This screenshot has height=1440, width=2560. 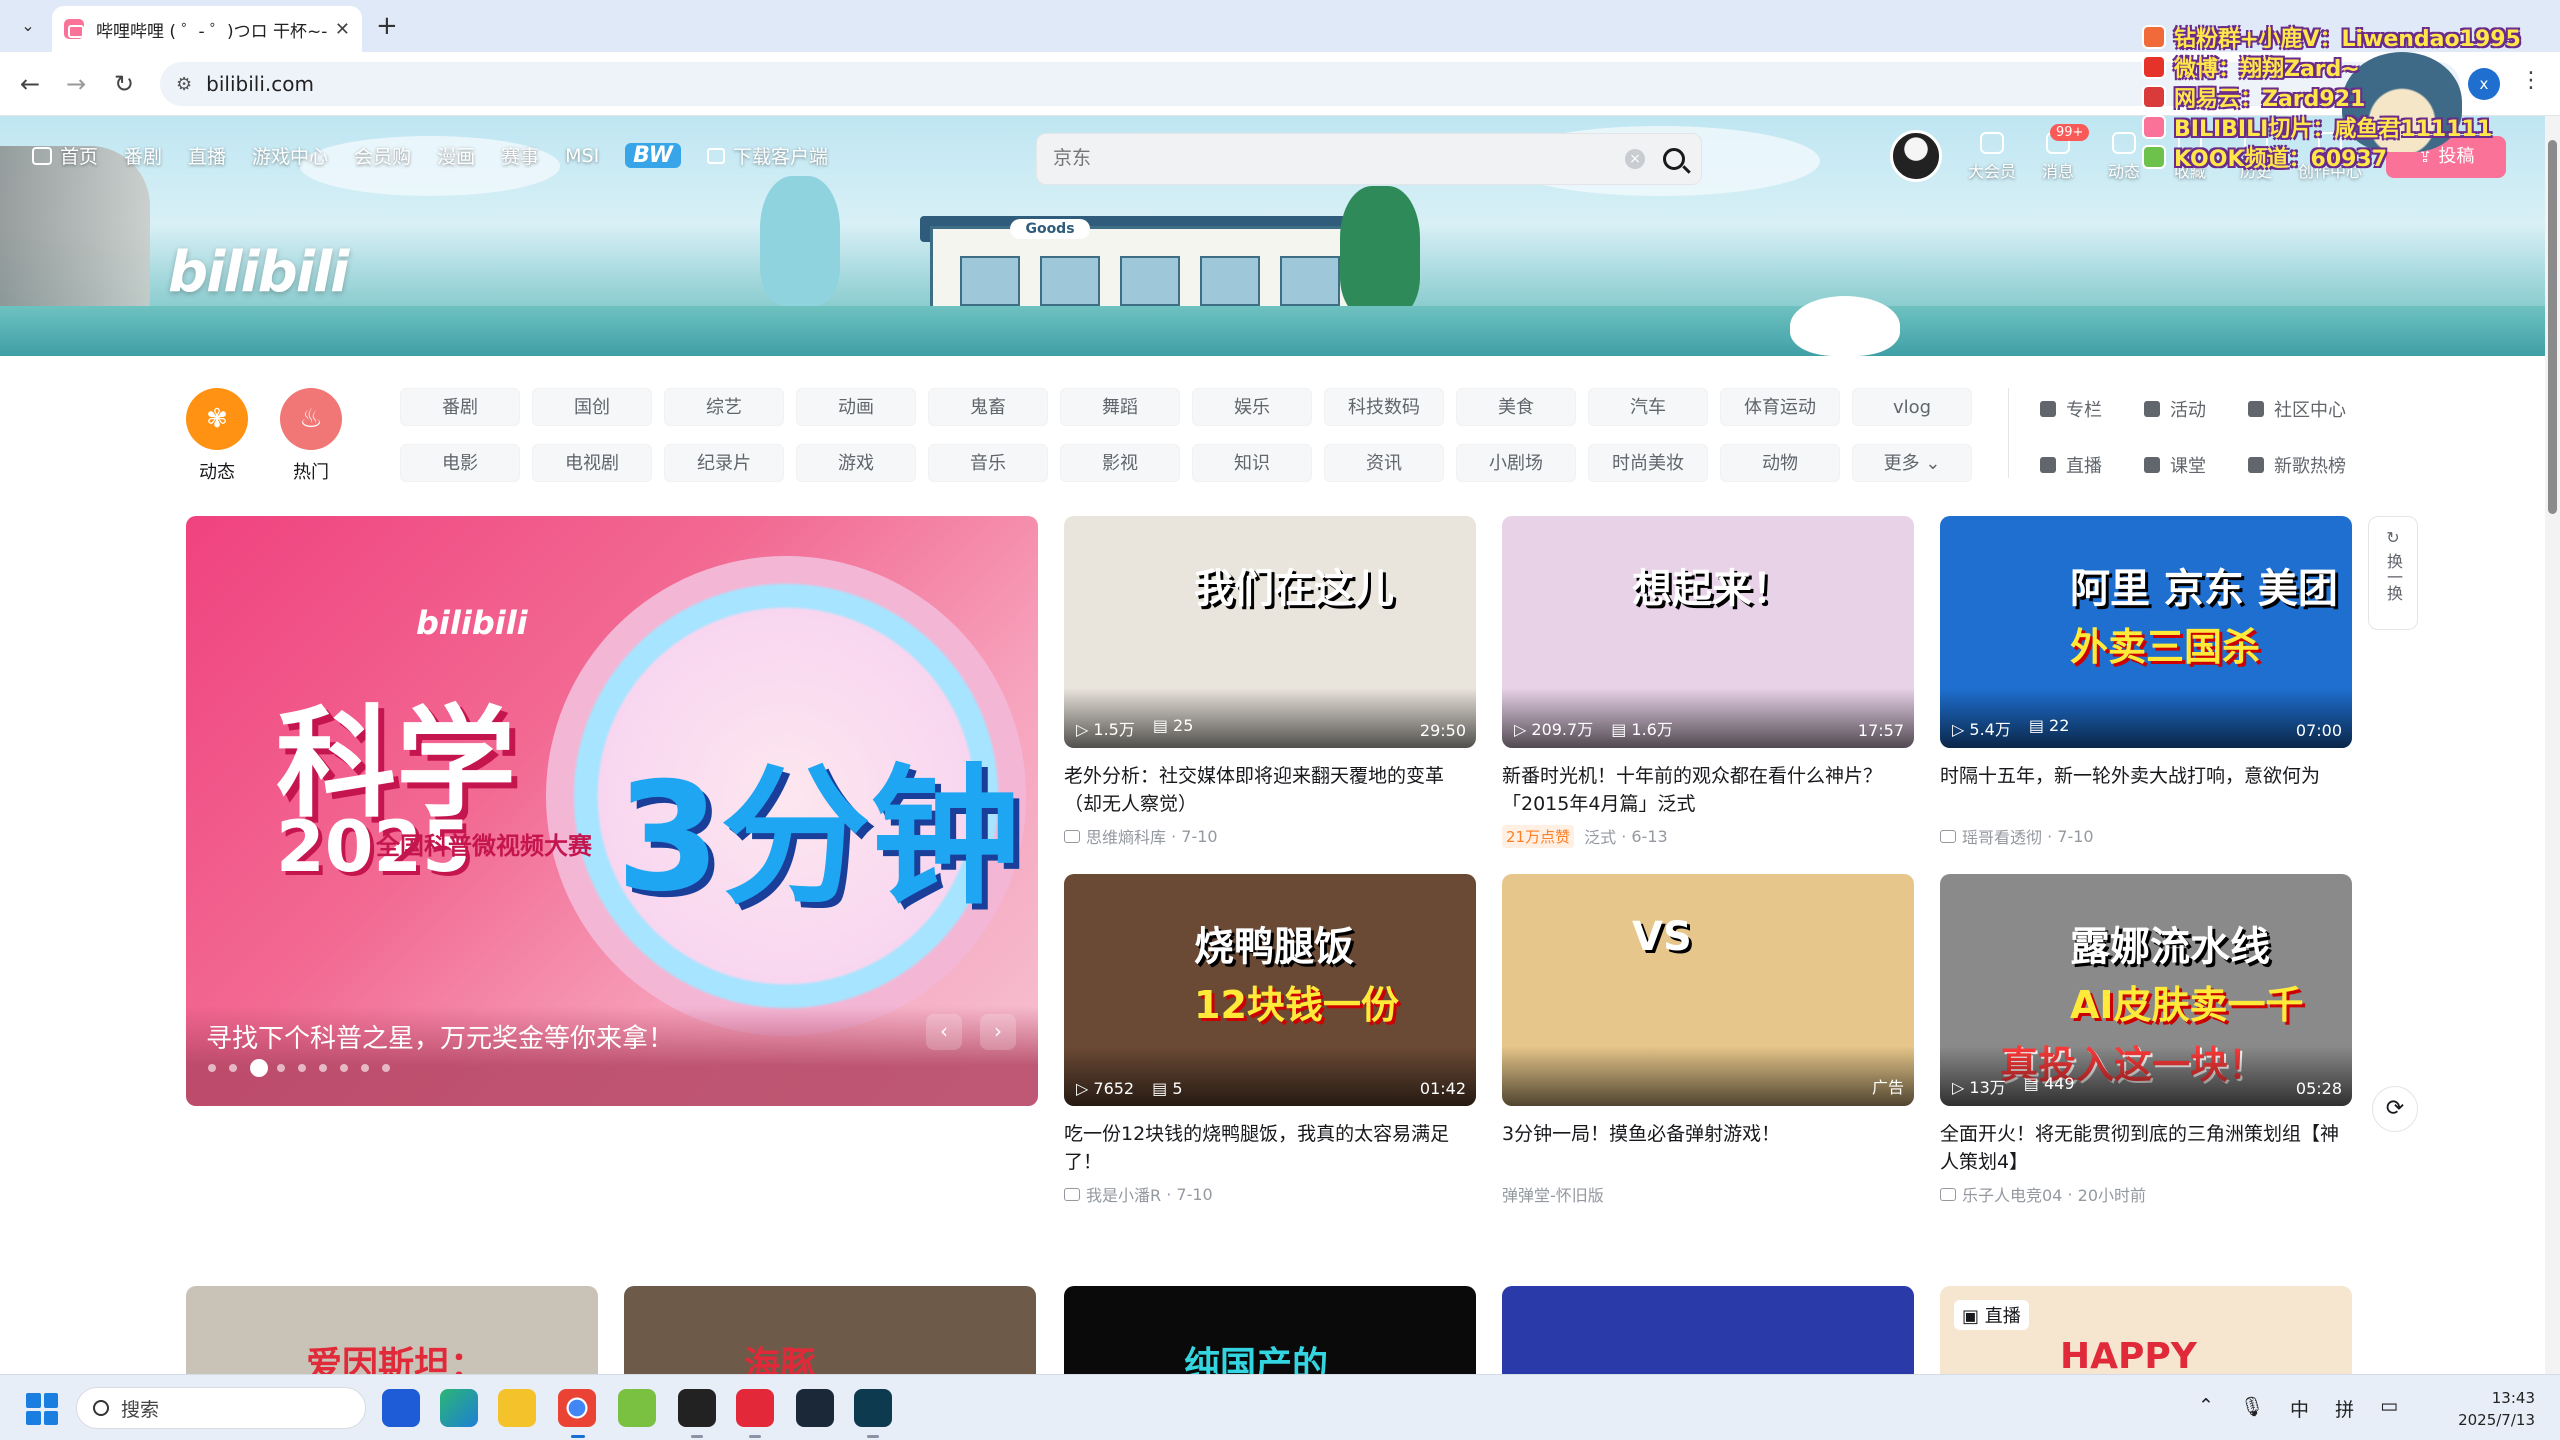 What do you see at coordinates (1516, 463) in the screenshot?
I see `channel-chip: 小剧场` at bounding box center [1516, 463].